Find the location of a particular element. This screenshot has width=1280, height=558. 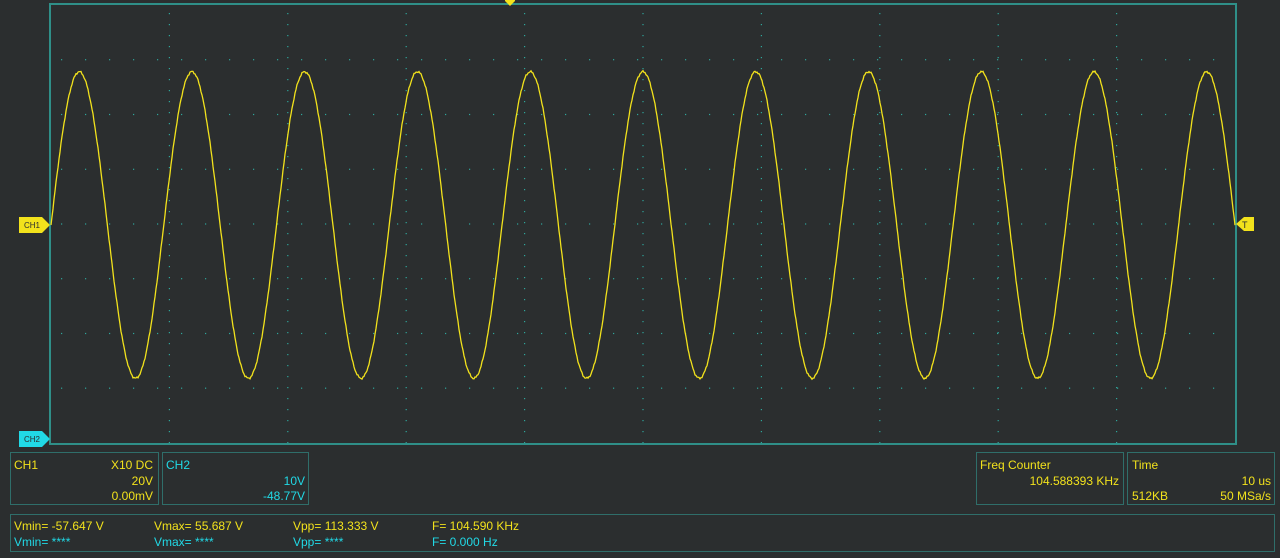

ch2-offset: -48.77V is located at coordinates (284, 496).